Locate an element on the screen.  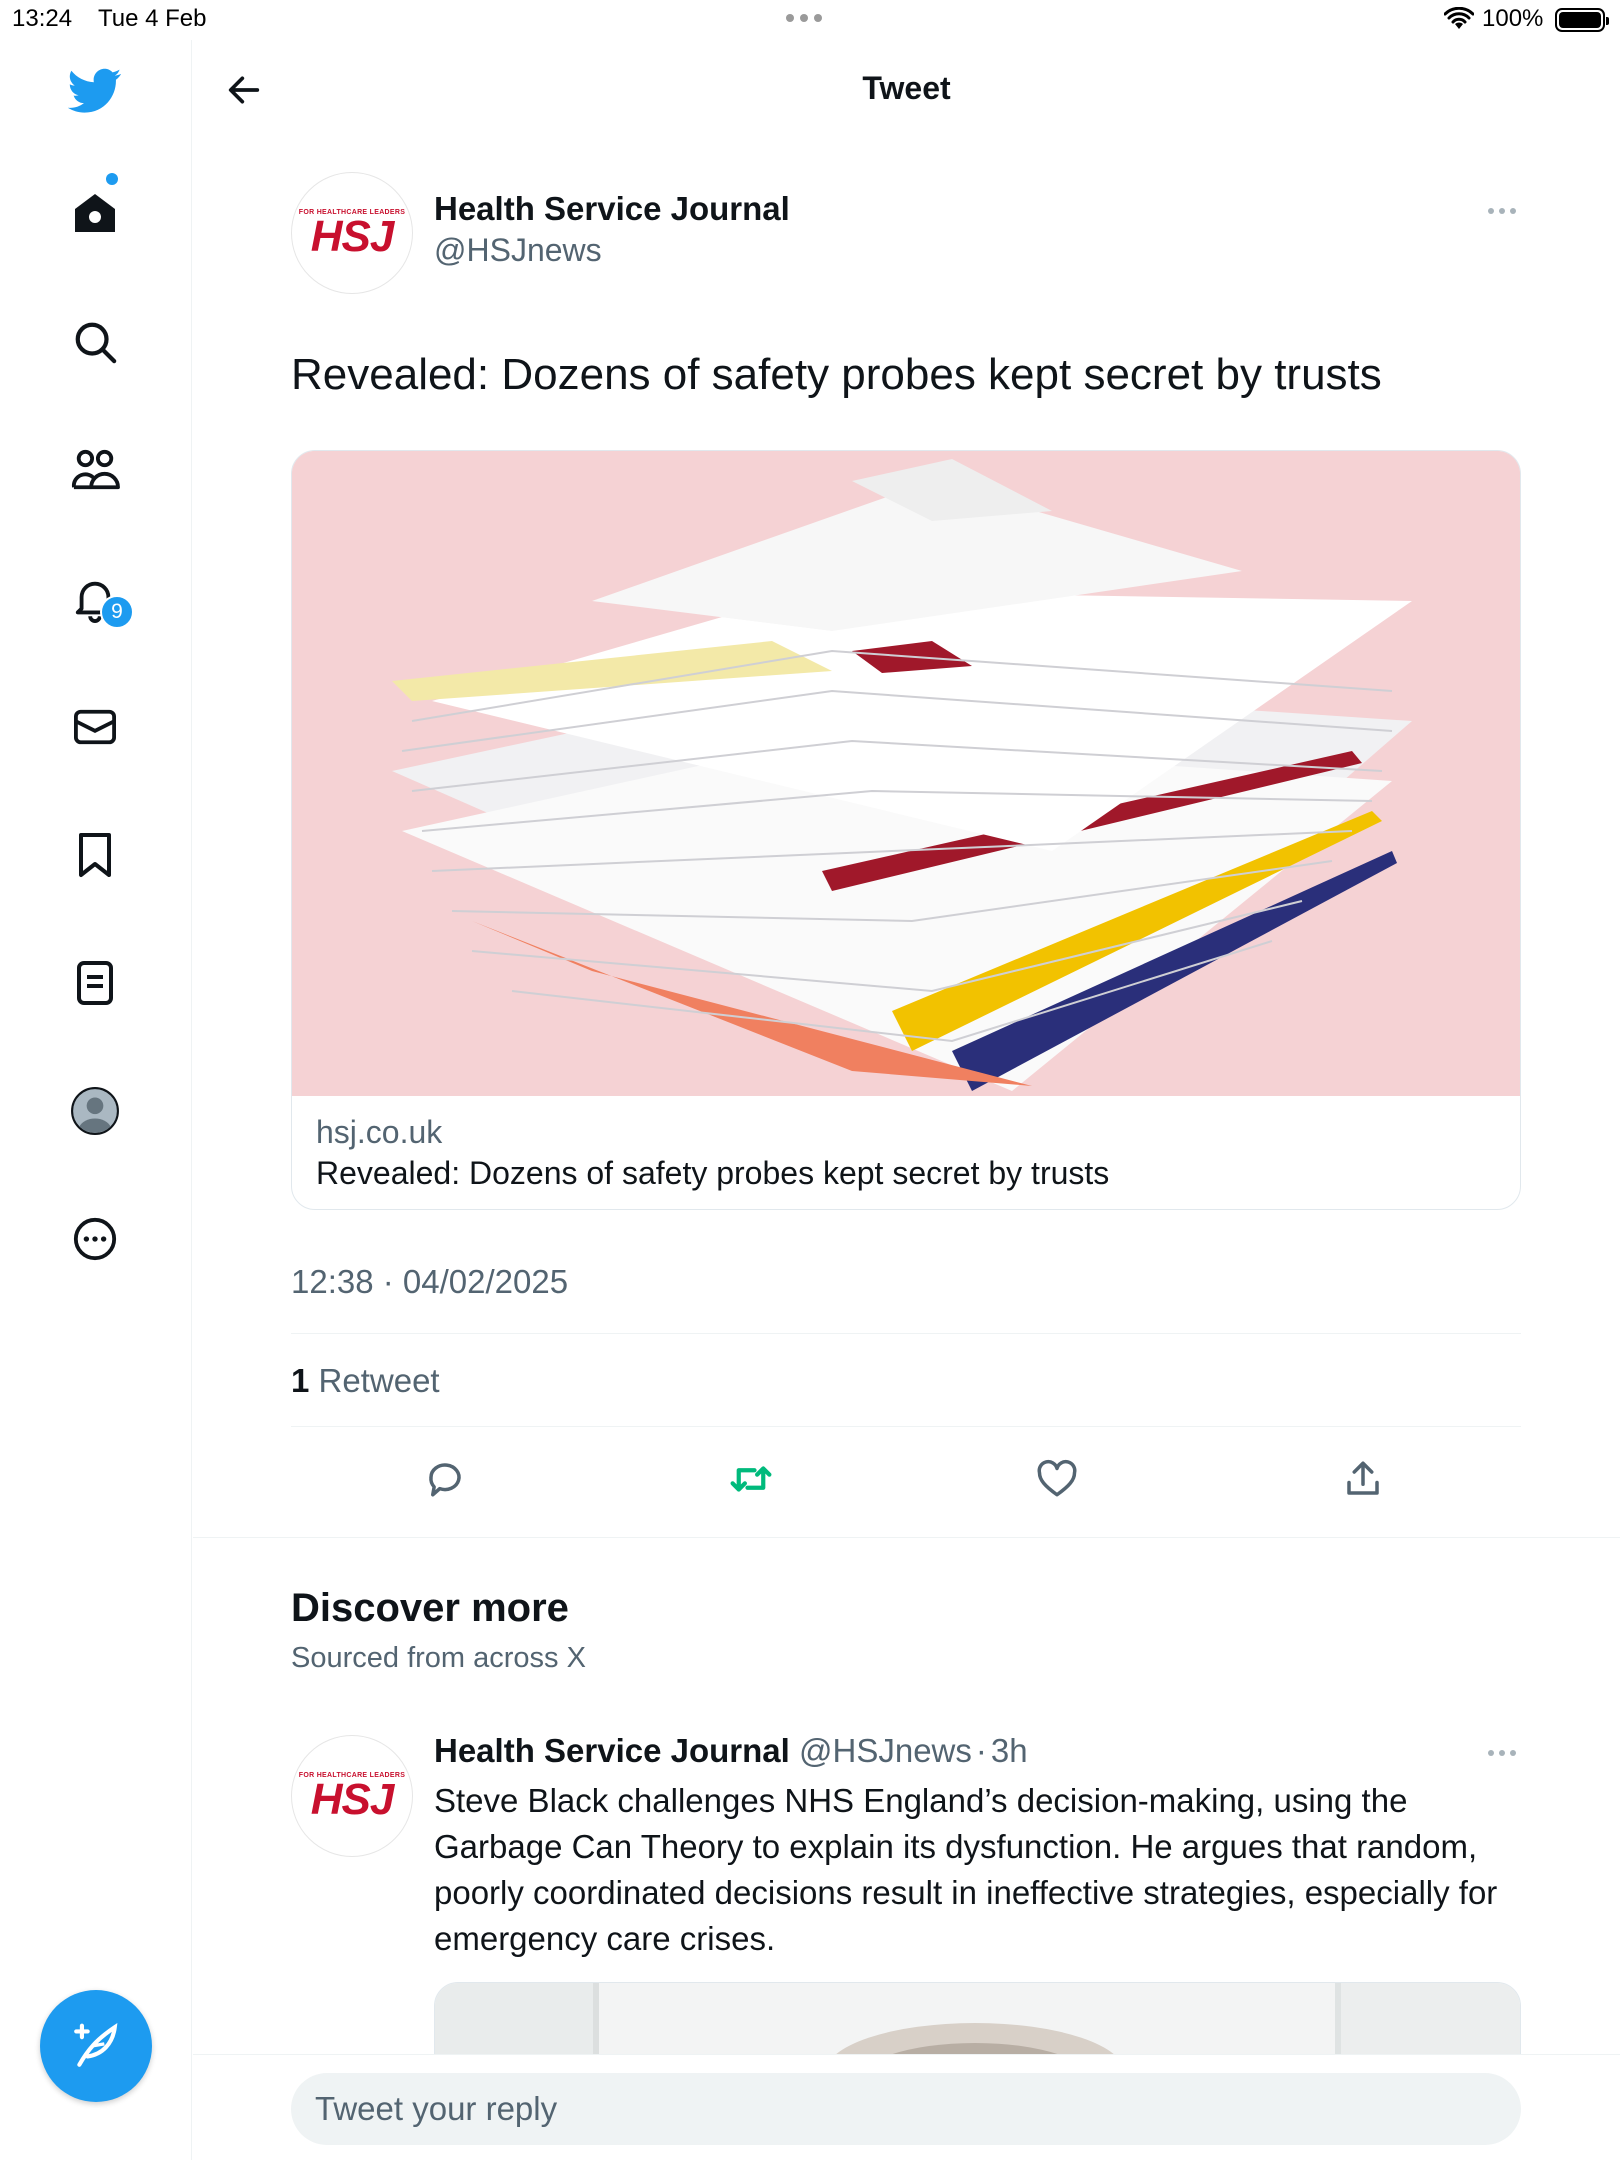
compose-feather-icon is located at coordinates (96, 2044).